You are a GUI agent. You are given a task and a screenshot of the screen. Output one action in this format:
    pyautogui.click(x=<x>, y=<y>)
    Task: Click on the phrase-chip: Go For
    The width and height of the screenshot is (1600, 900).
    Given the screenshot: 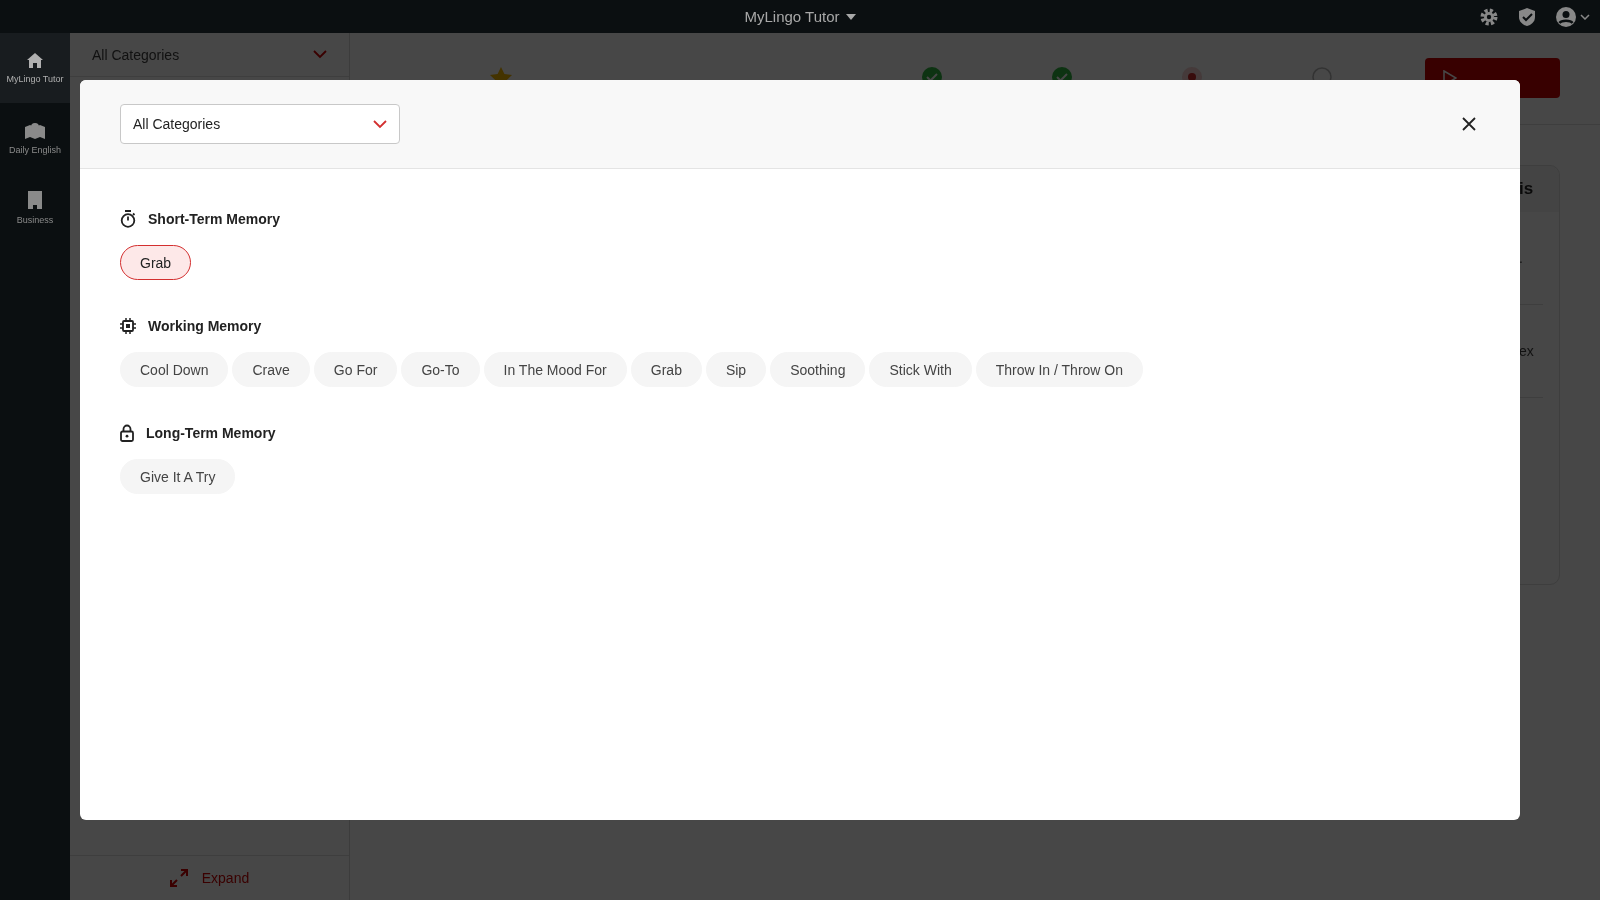 What is the action you would take?
    pyautogui.click(x=355, y=369)
    